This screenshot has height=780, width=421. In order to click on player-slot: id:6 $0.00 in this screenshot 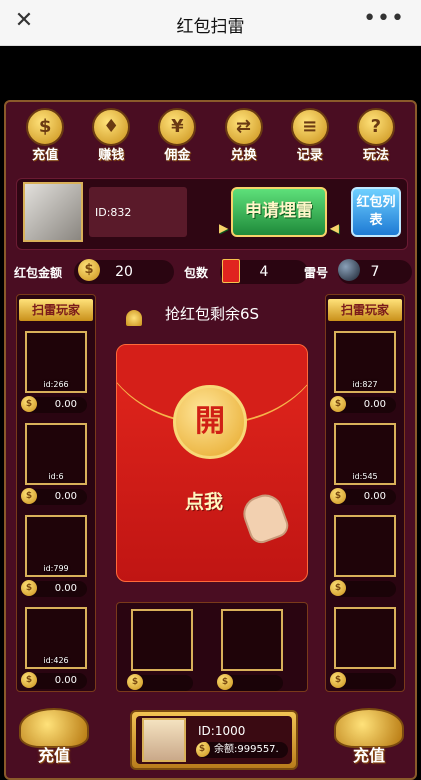, I will do `click(54, 464)`.